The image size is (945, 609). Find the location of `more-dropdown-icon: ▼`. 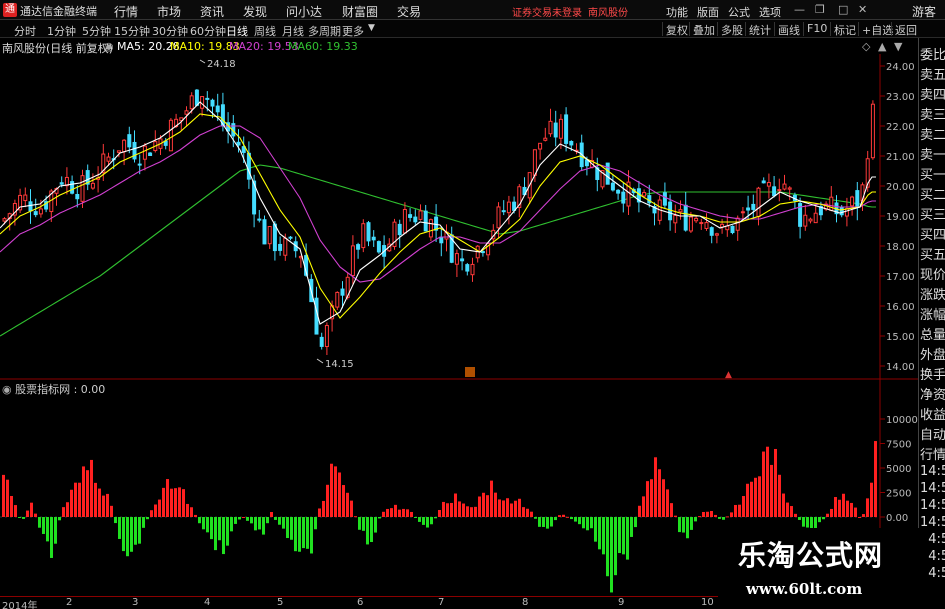

more-dropdown-icon: ▼ is located at coordinates (371, 28).